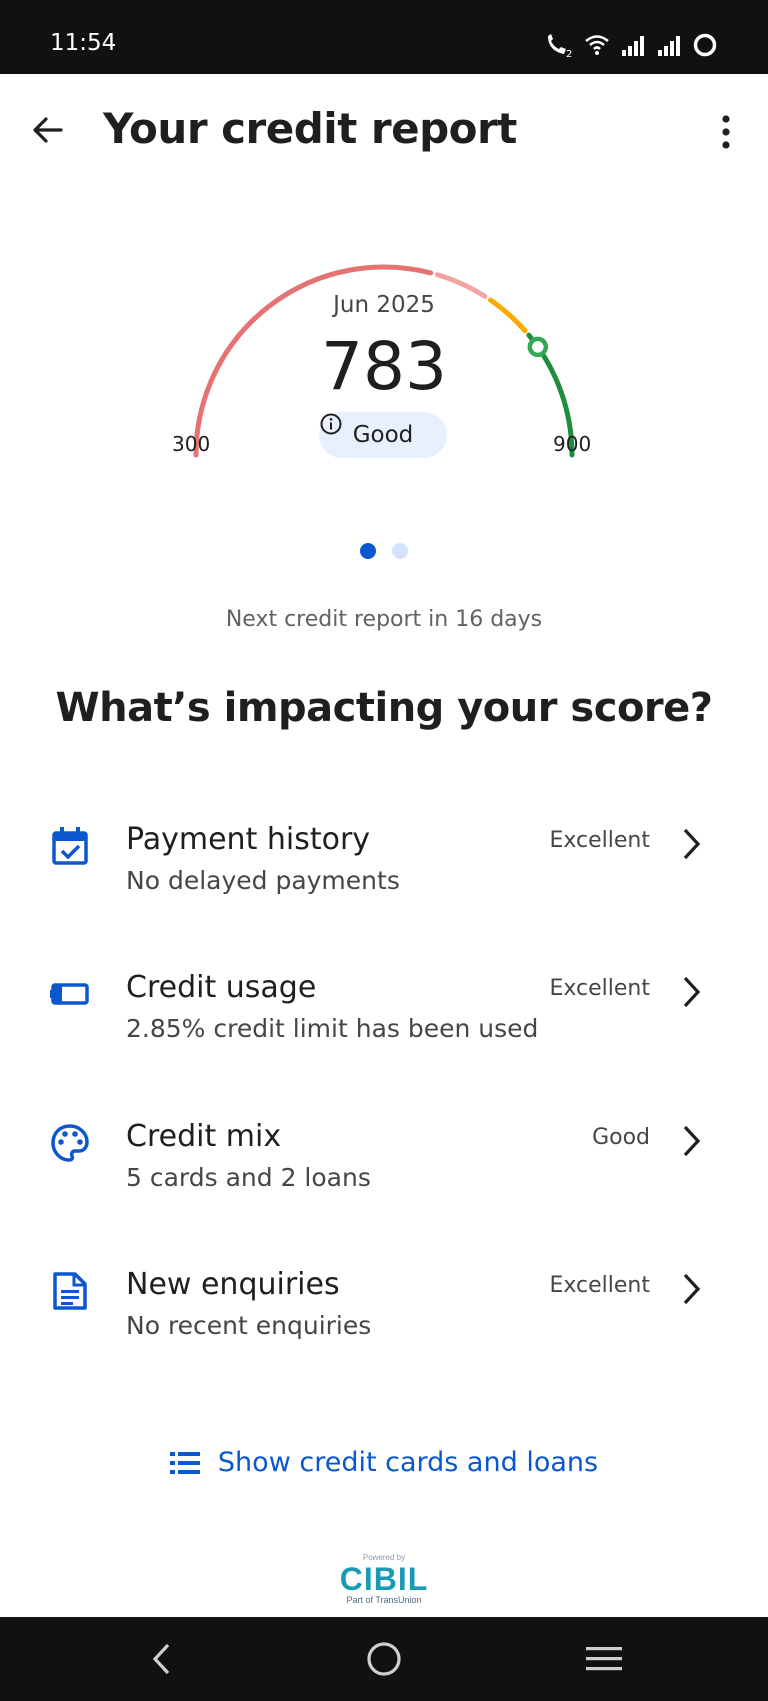 The image size is (768, 1701). I want to click on more-vert-icon, so click(726, 132).